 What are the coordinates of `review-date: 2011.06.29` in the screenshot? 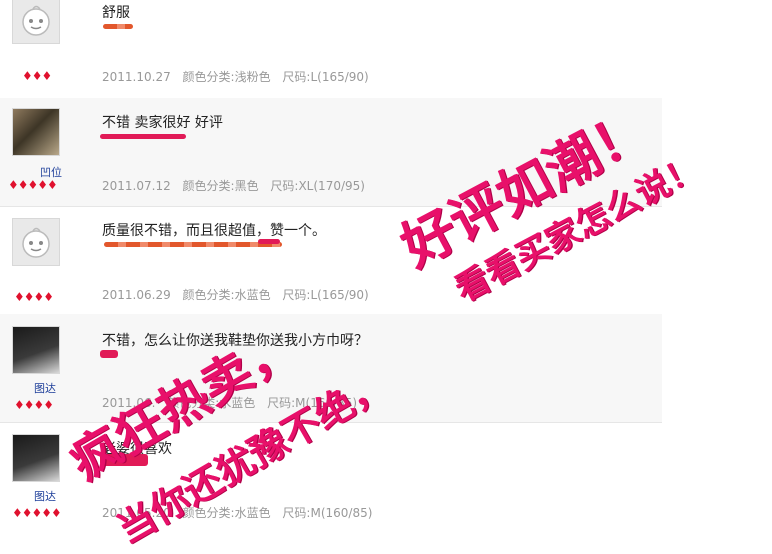 It's located at (136, 295).